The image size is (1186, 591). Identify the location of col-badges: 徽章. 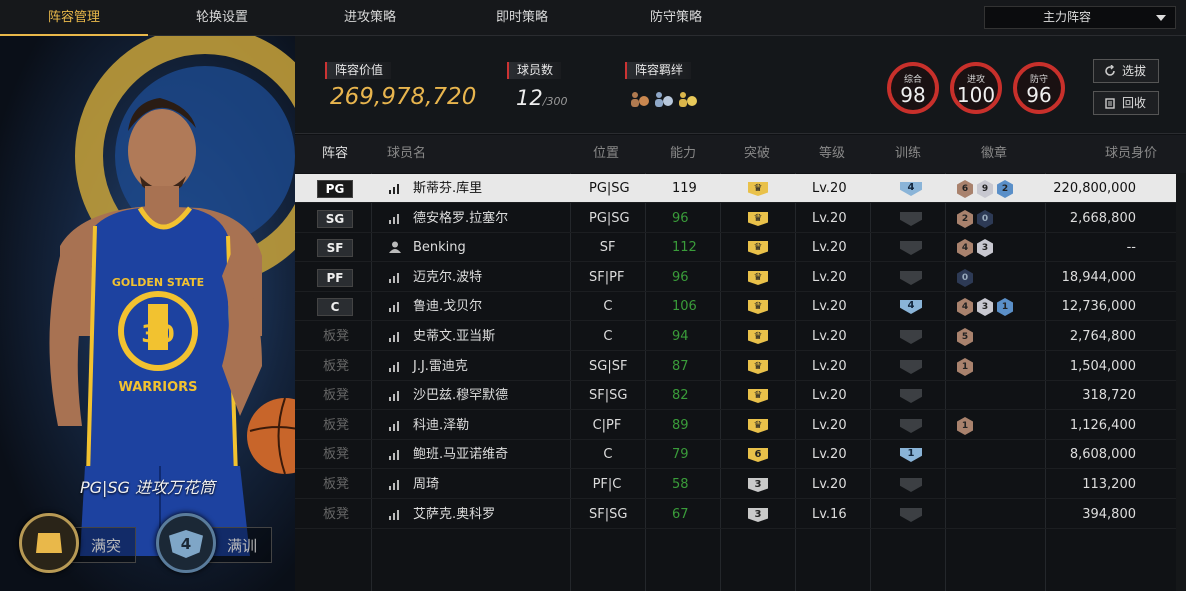
(994, 154).